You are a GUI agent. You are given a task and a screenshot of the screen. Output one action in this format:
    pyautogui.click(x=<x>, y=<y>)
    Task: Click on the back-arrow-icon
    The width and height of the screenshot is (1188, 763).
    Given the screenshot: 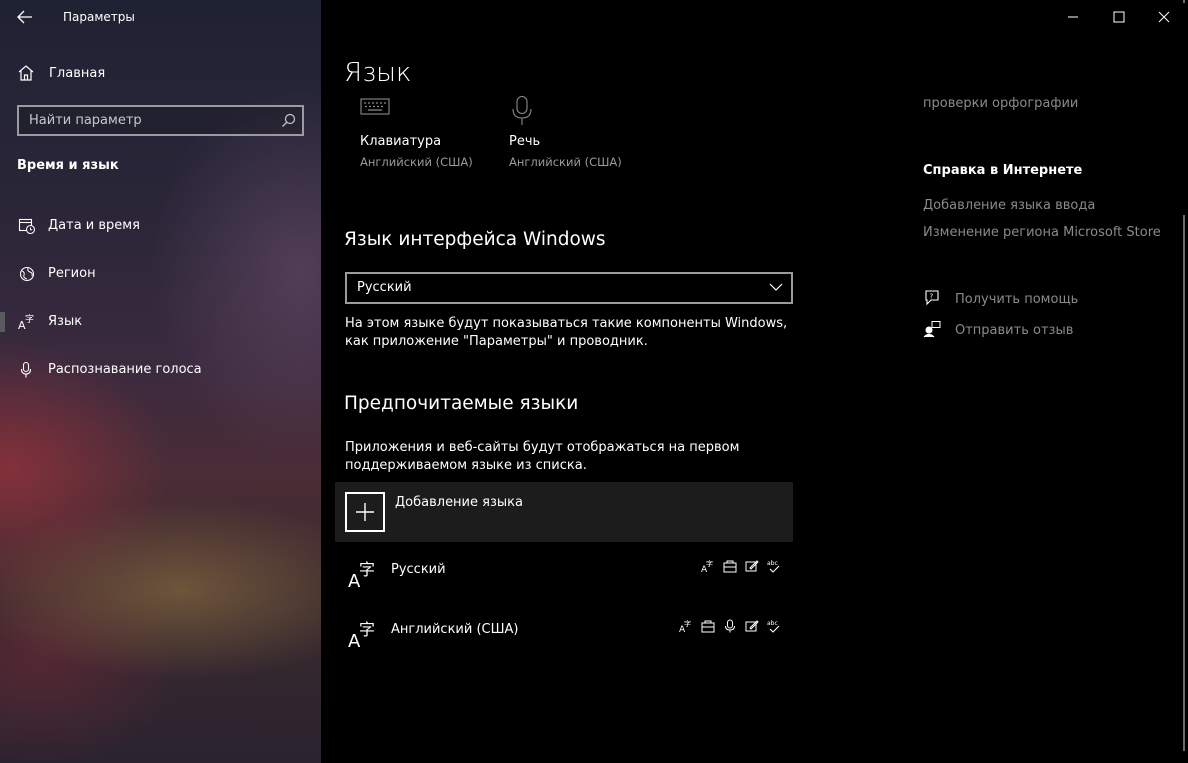 What is the action you would take?
    pyautogui.click(x=24, y=17)
    